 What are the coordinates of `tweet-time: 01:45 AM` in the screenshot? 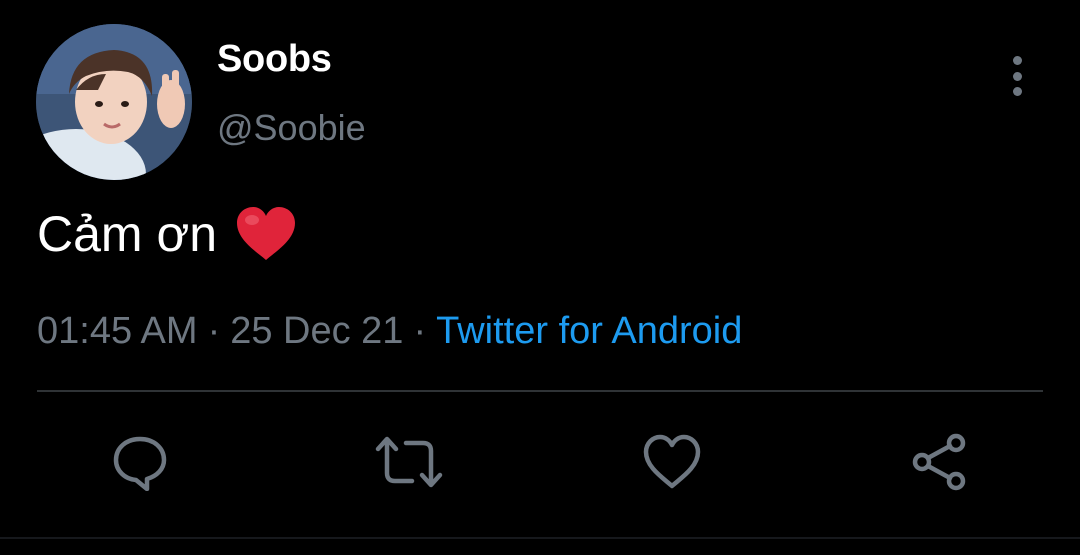 It's located at (117, 331).